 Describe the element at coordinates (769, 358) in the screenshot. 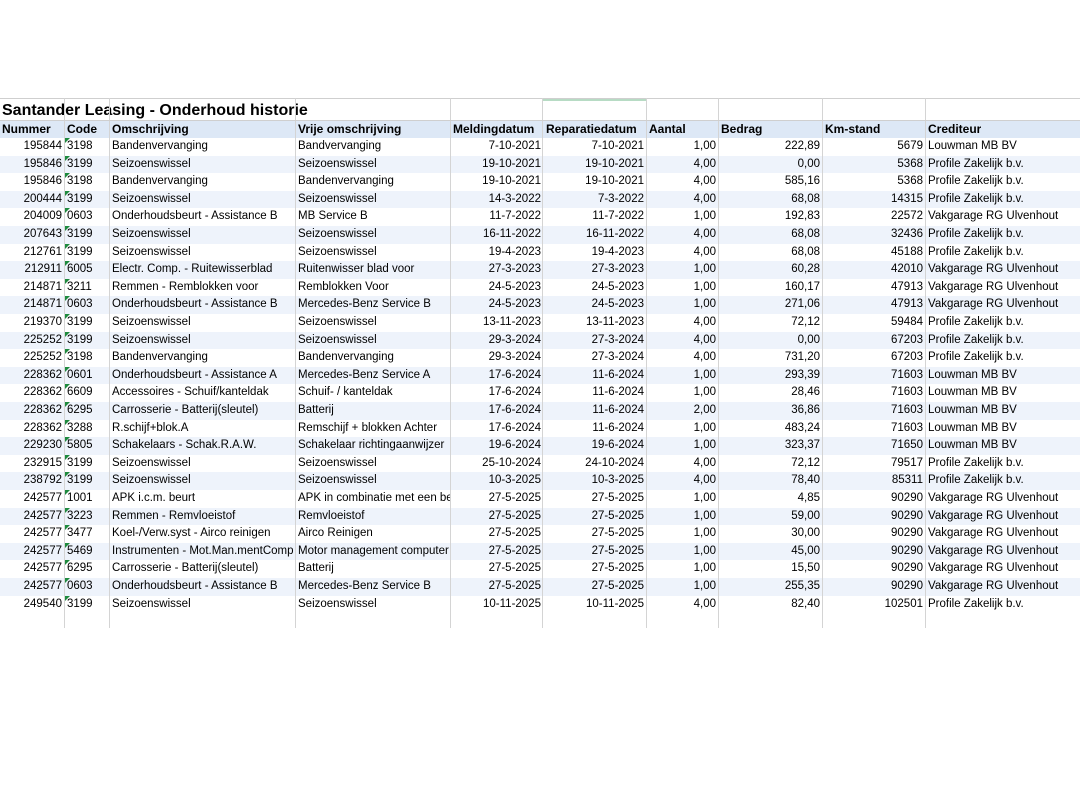

I see `cell-bedrag: 731,20` at that location.